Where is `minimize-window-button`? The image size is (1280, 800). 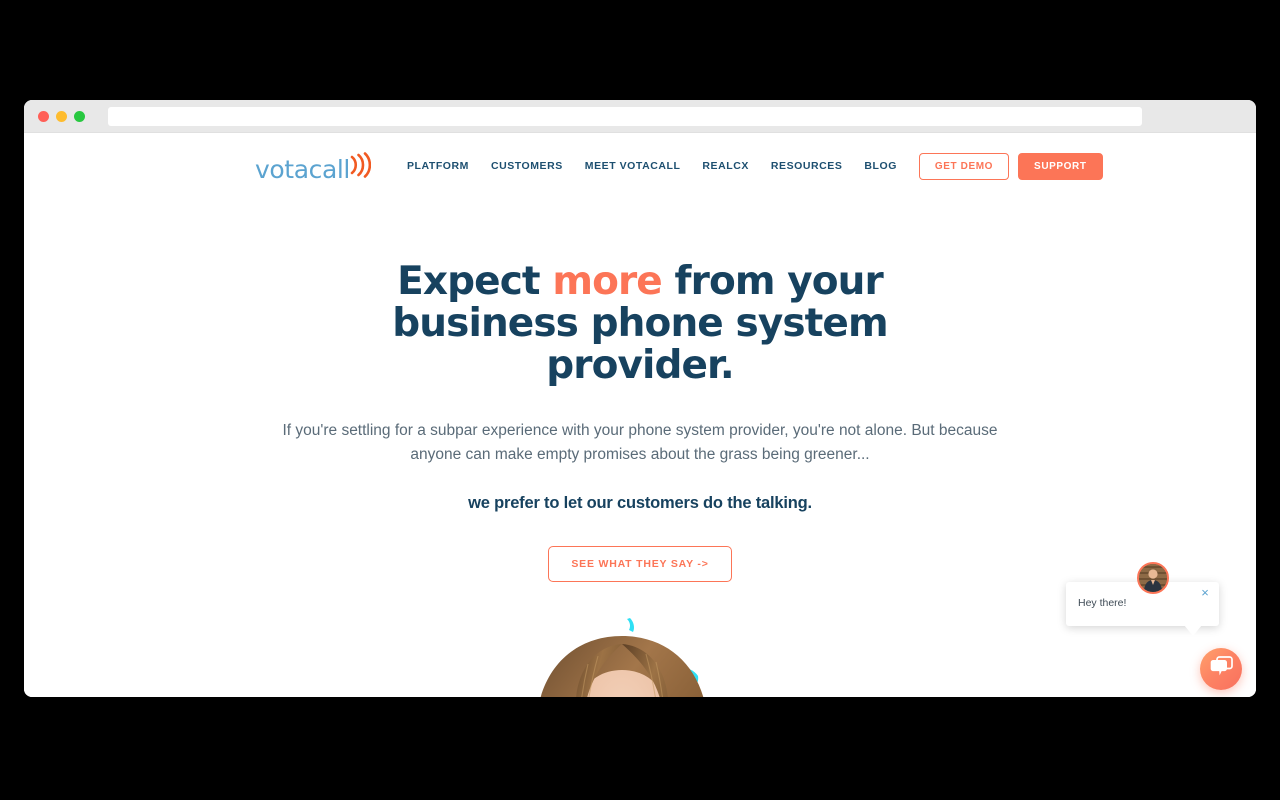 minimize-window-button is located at coordinates (61, 116).